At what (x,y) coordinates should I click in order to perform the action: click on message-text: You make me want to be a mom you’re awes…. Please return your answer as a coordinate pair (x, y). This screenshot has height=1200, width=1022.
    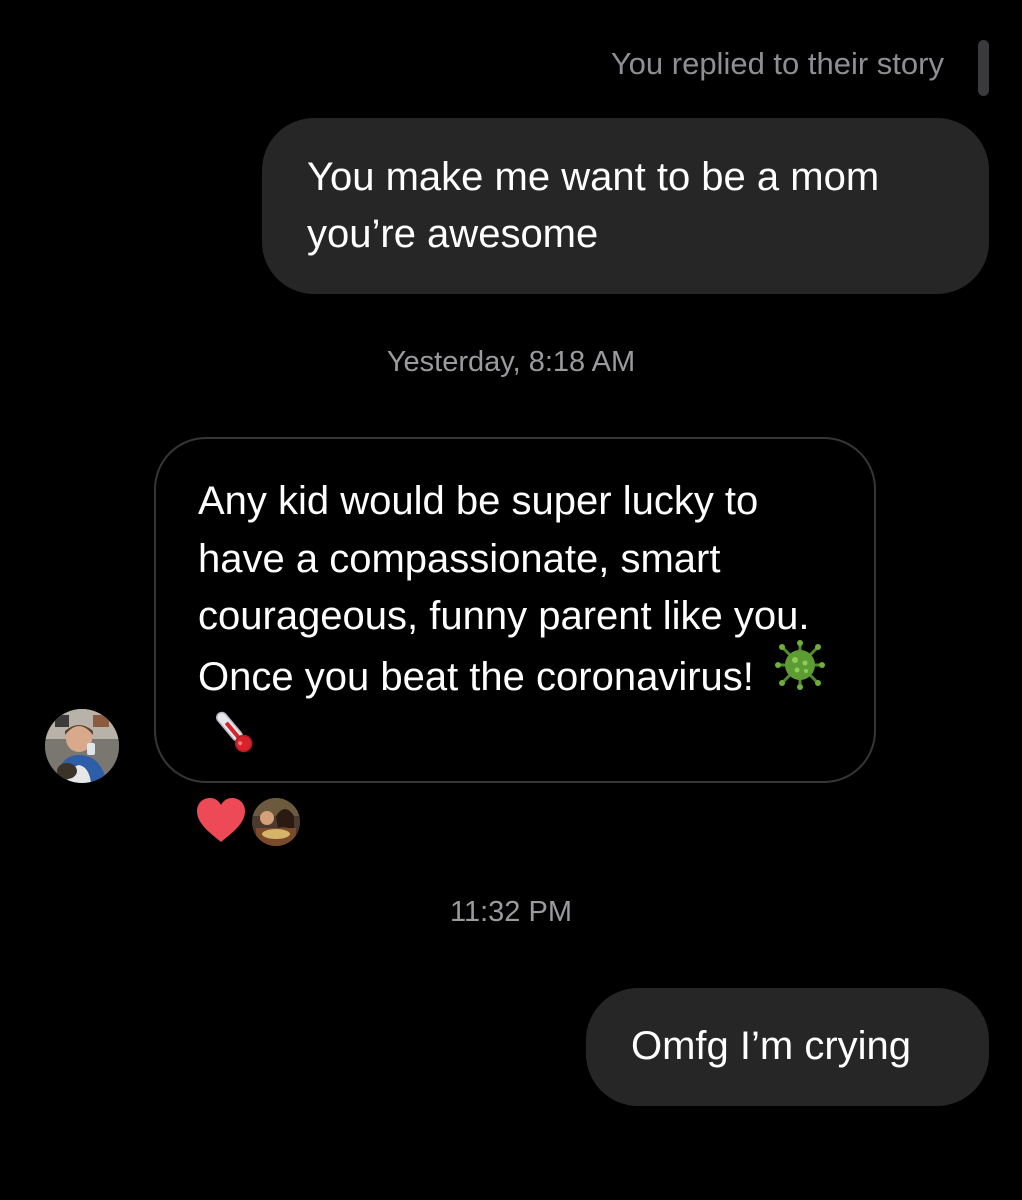
    Looking at the image, I should click on (593, 205).